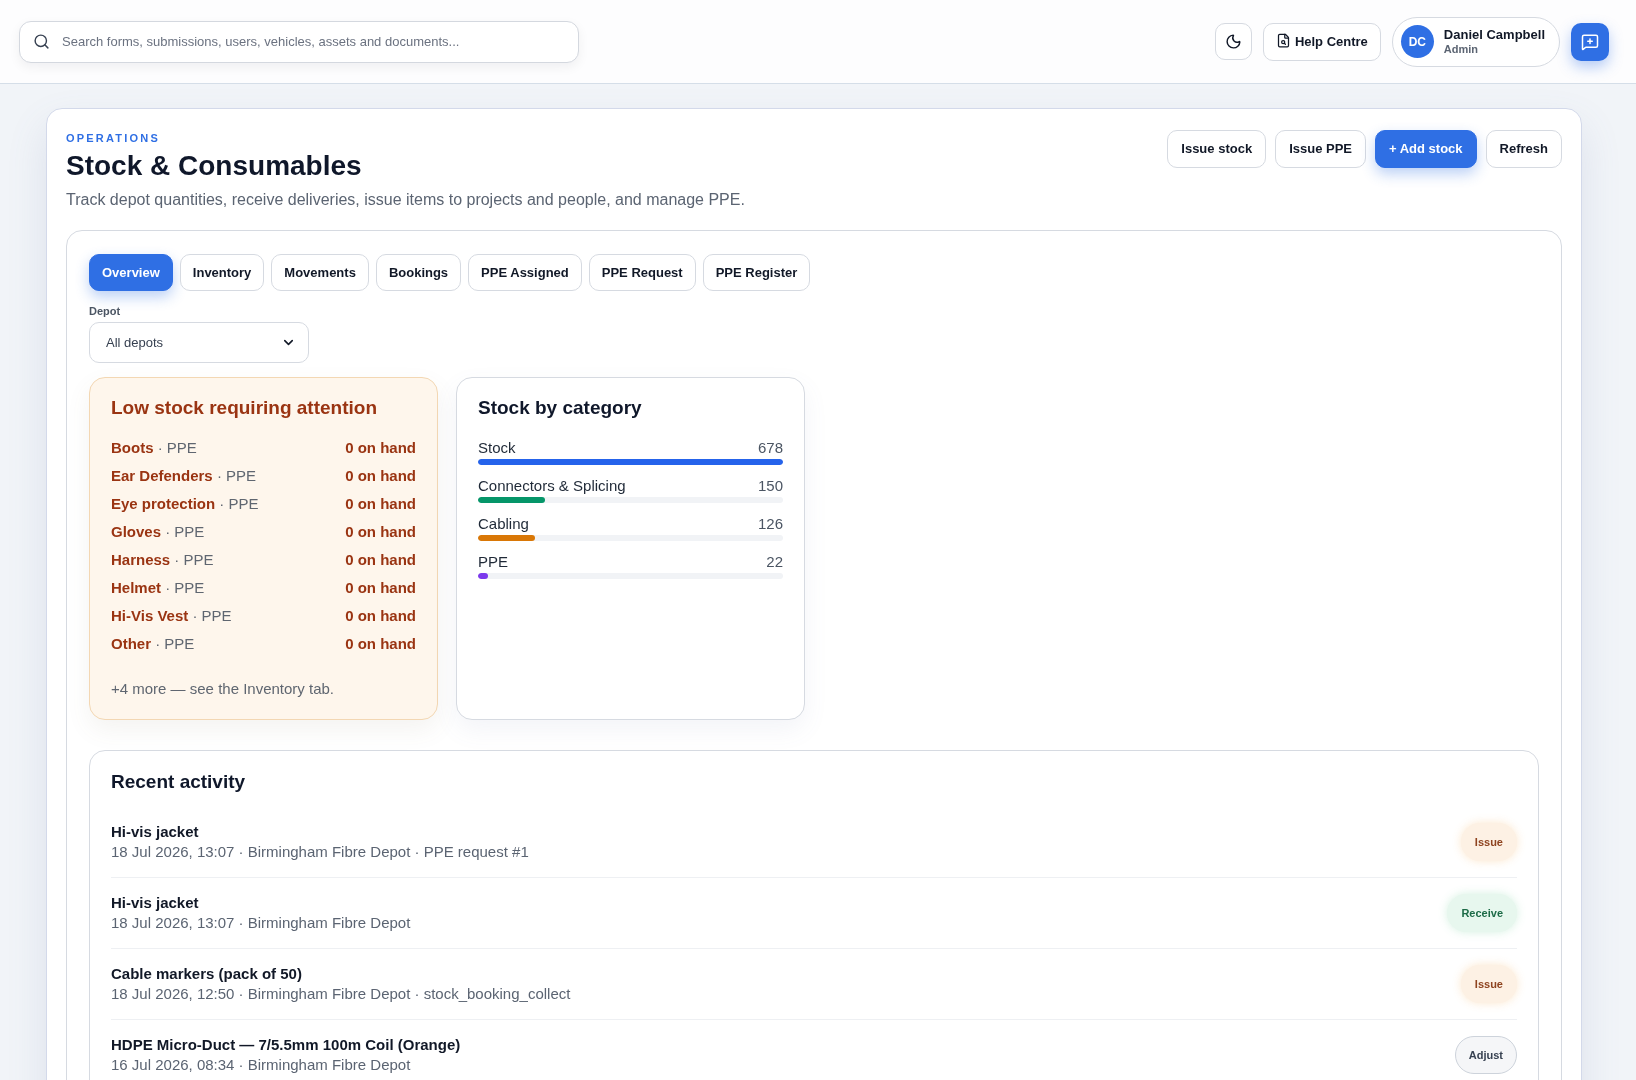  Describe the element at coordinates (41, 41) in the screenshot. I see `search-icon` at that location.